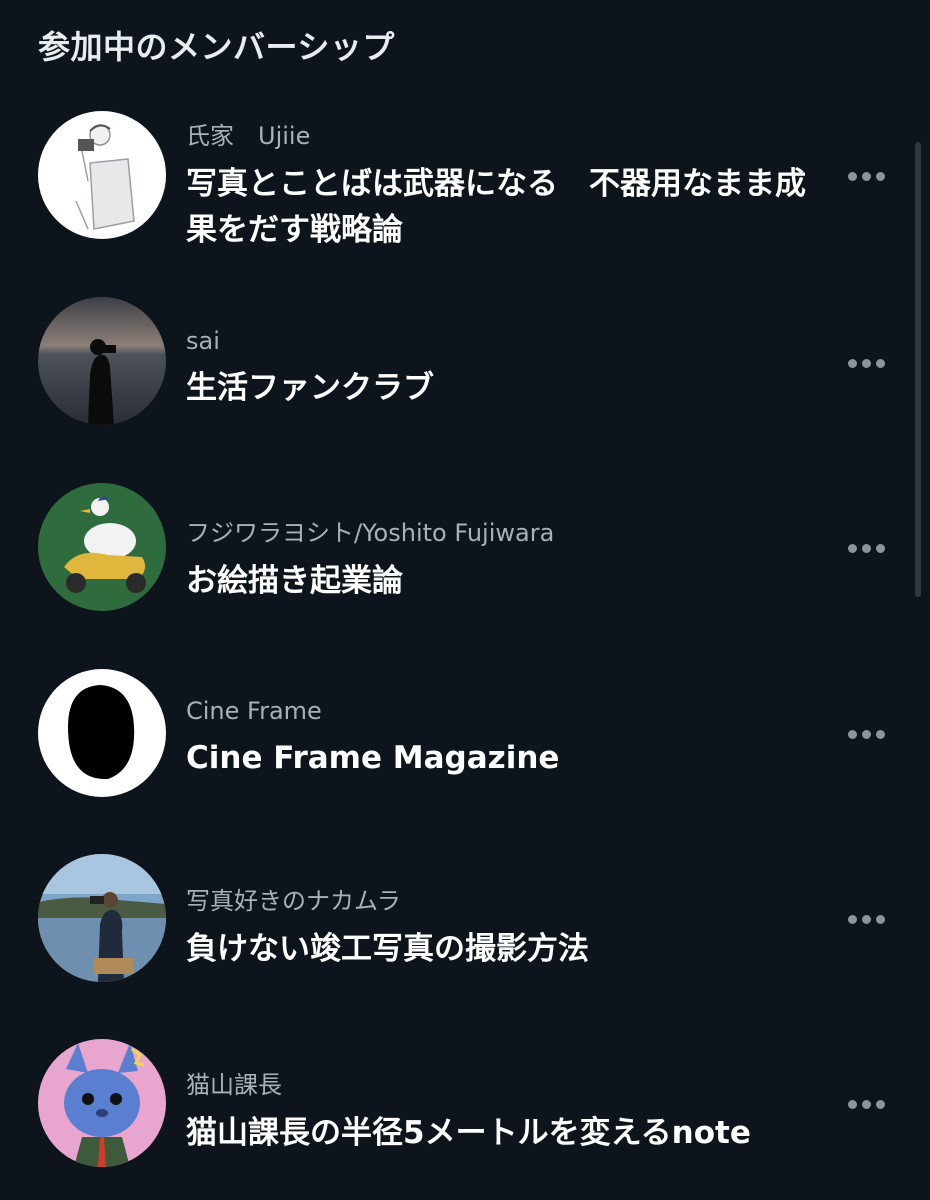  I want to click on membership-text: フジワラヨシト/Yoshito Fujiwara お絵描き起業論, so click(501, 558).